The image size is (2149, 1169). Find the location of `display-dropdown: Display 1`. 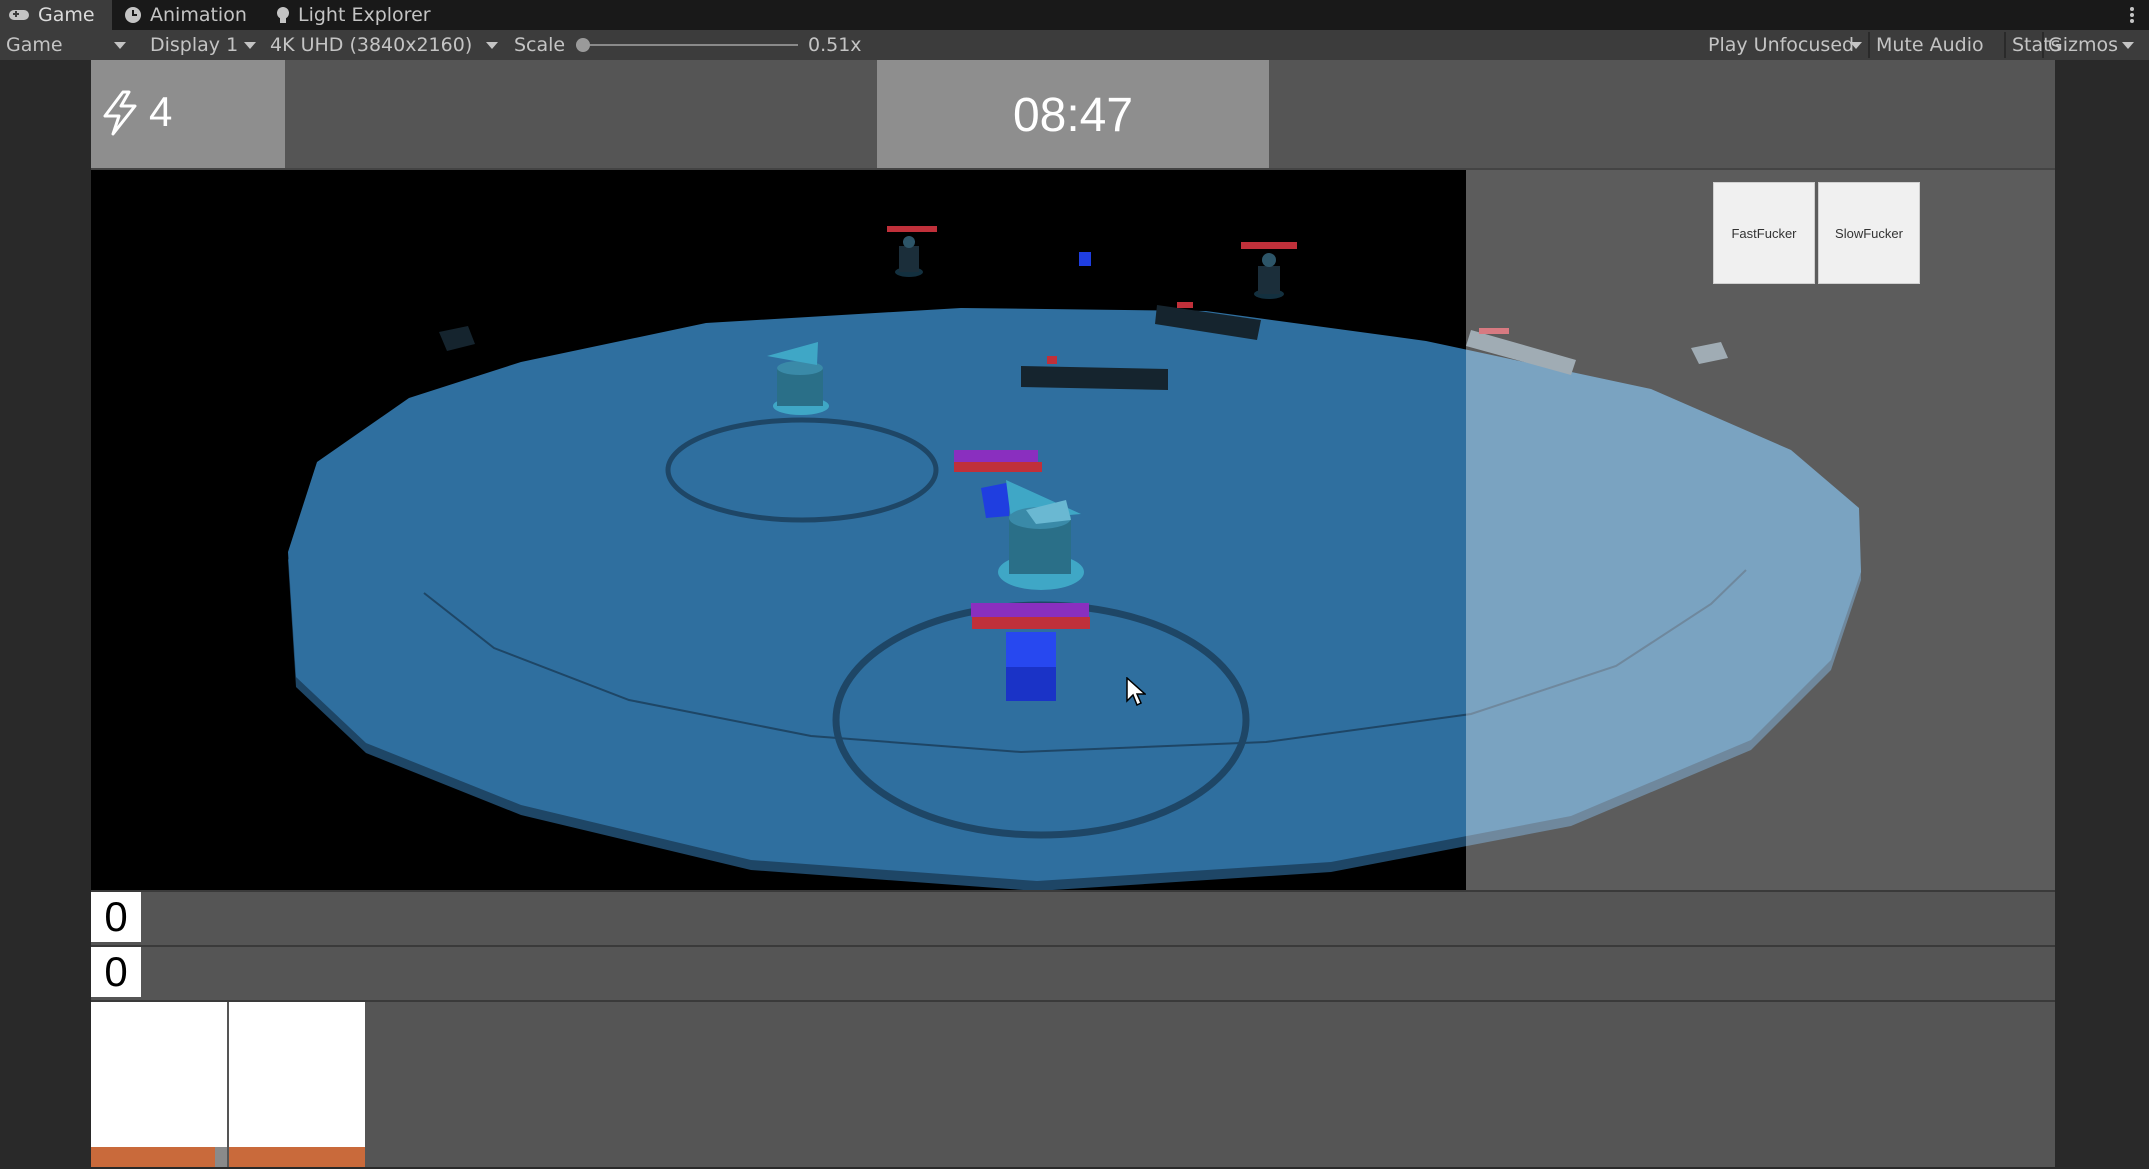

display-dropdown: Display 1 is located at coordinates (203, 45).